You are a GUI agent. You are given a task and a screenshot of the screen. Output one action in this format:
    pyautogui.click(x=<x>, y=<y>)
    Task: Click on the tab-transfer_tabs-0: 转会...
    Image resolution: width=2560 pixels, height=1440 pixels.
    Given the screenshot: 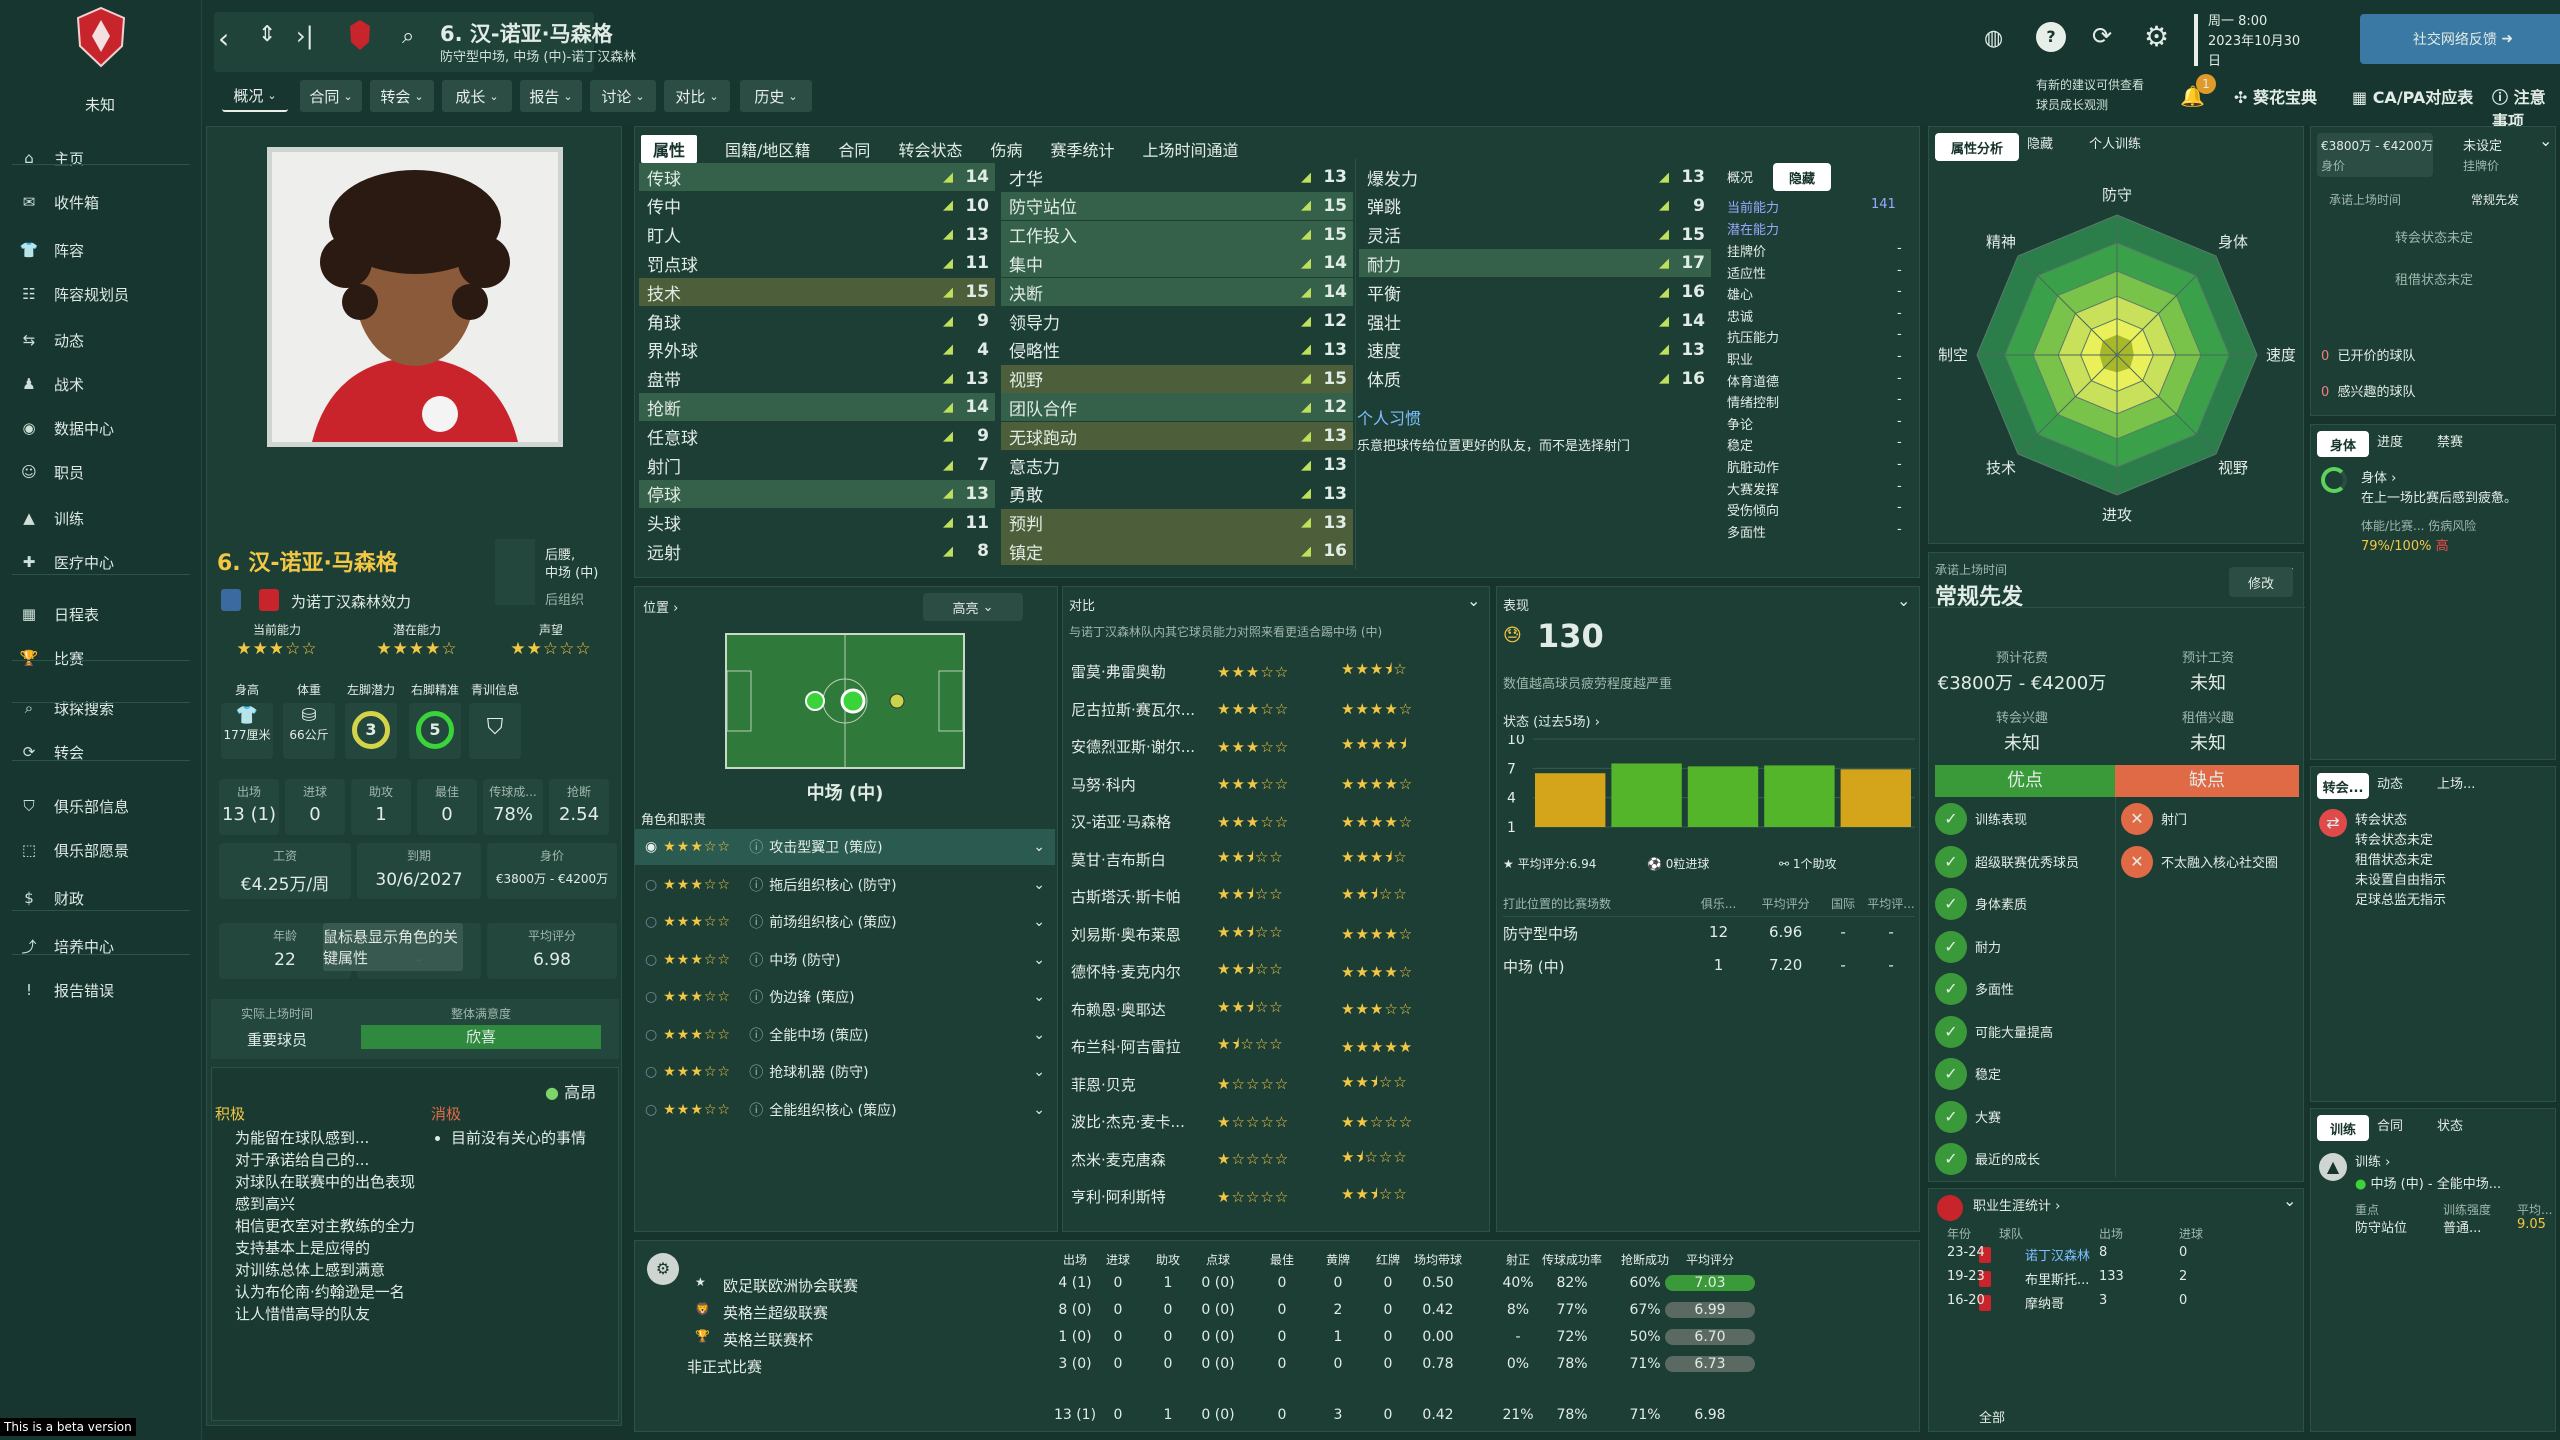 What is the action you would take?
    pyautogui.click(x=2343, y=786)
    